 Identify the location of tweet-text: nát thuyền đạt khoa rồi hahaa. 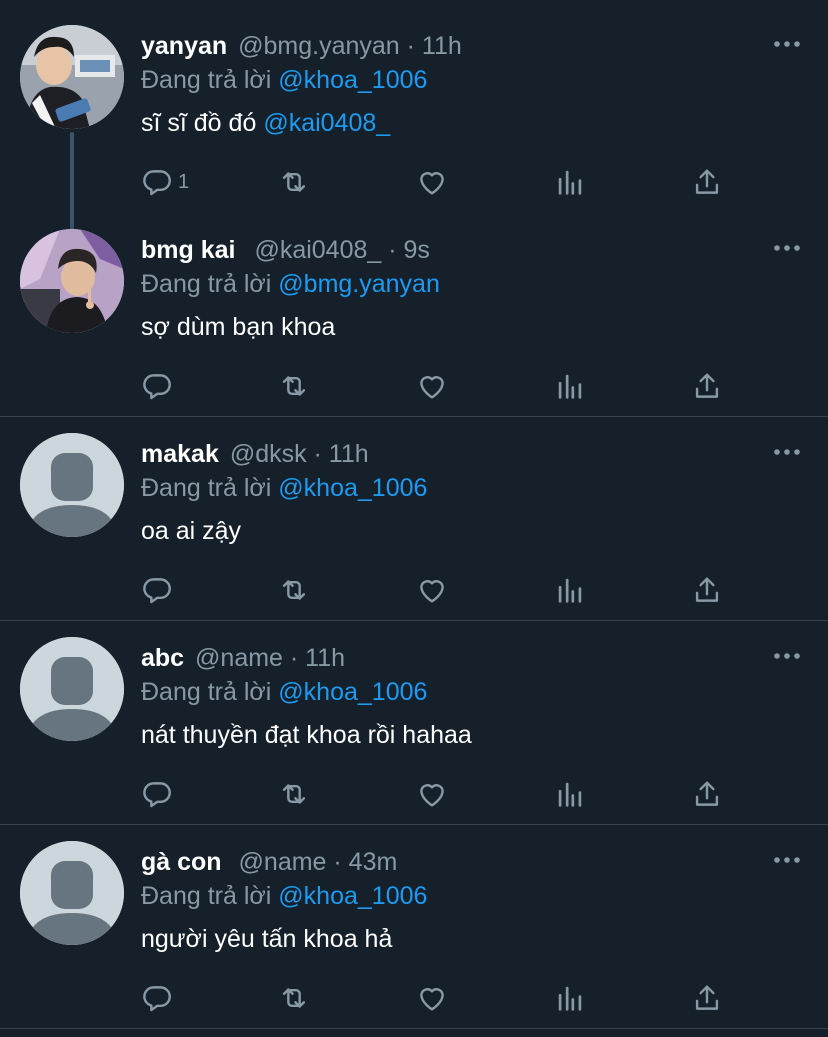
(306, 735).